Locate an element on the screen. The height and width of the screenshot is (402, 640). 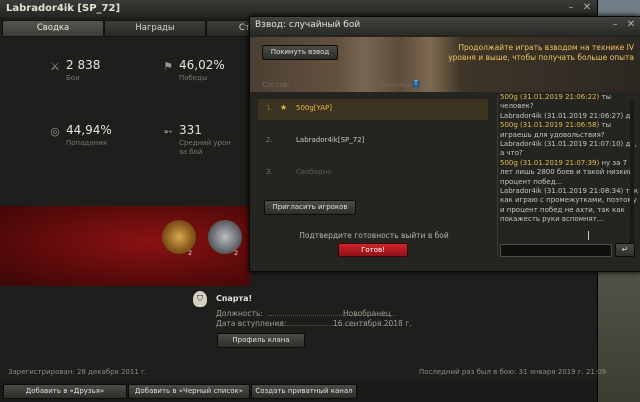
stat-battles: ⚔ 2 838 Бои is located at coordinates (93, 73).